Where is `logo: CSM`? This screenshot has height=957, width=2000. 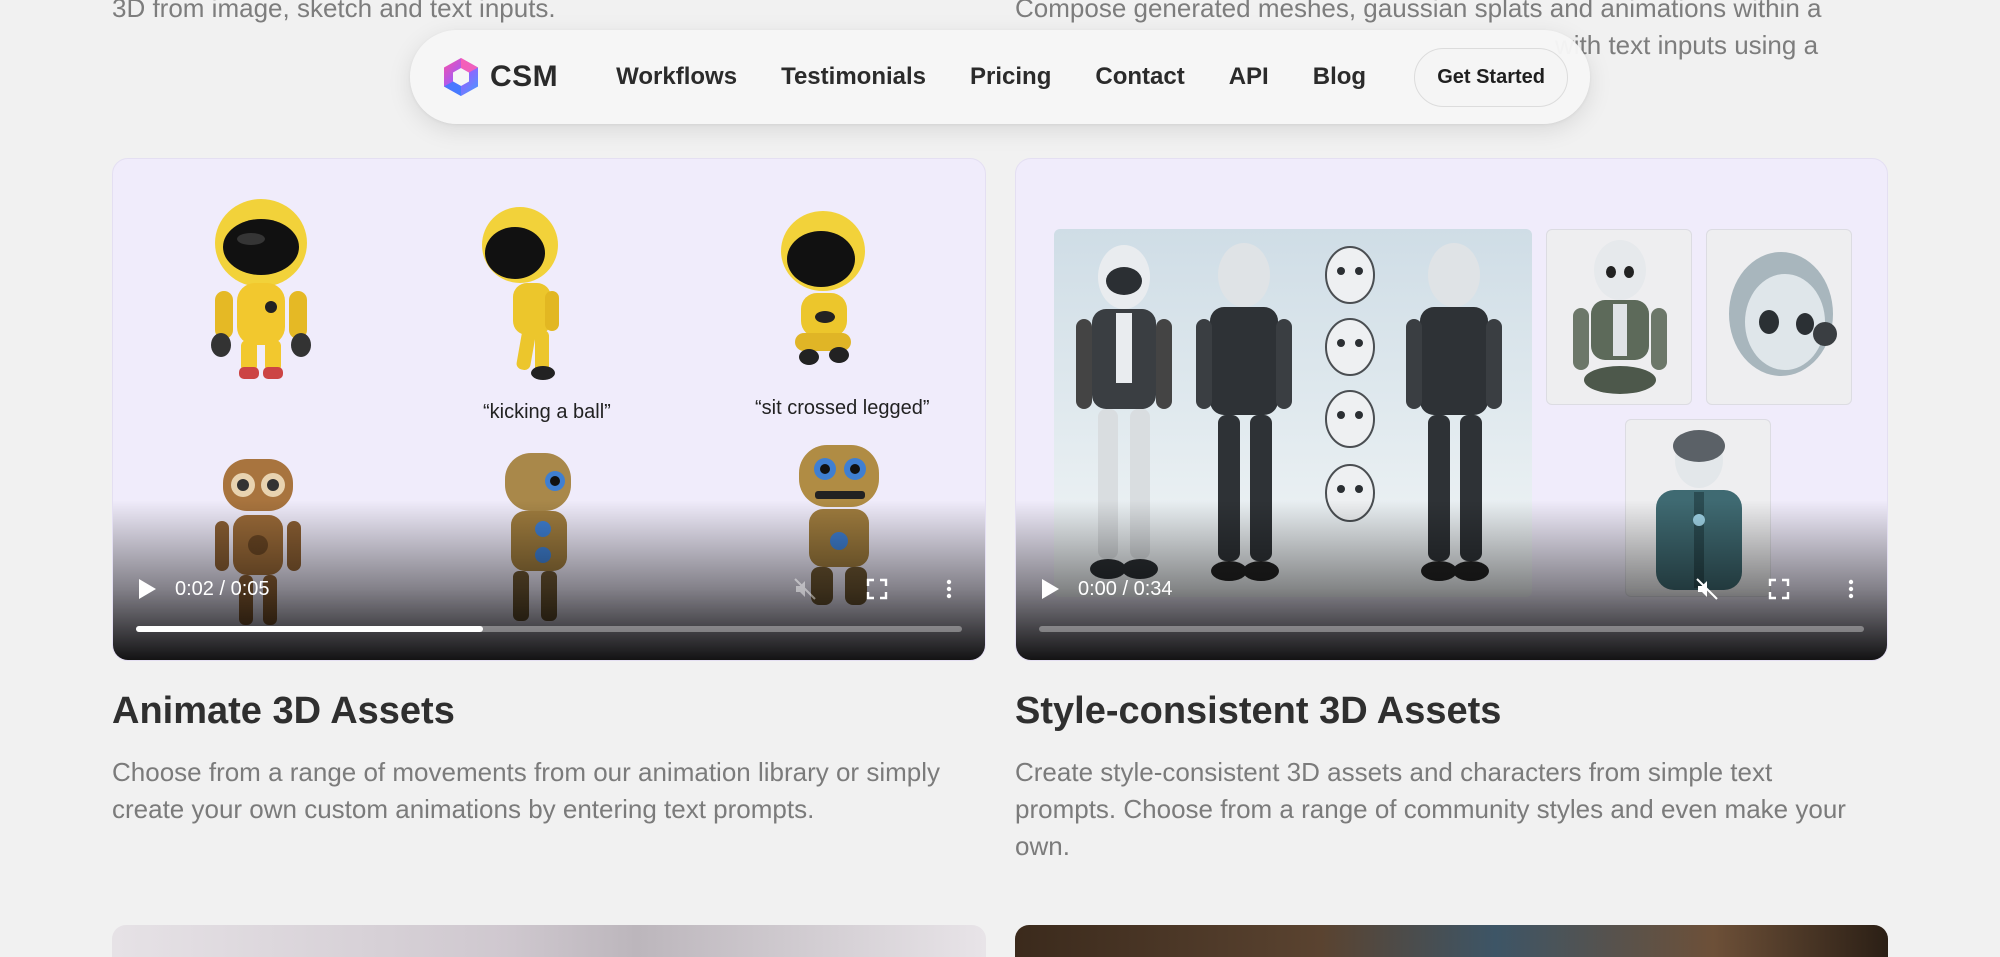
logo: CSM is located at coordinates (499, 77).